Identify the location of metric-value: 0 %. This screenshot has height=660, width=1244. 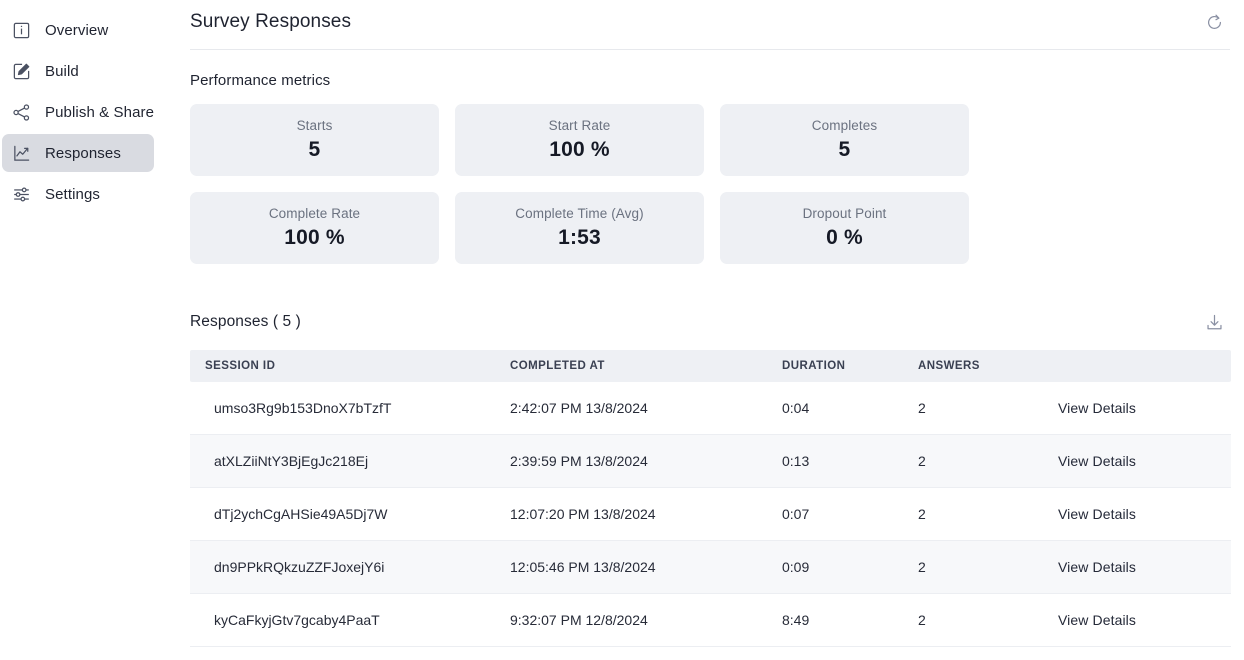
(844, 237).